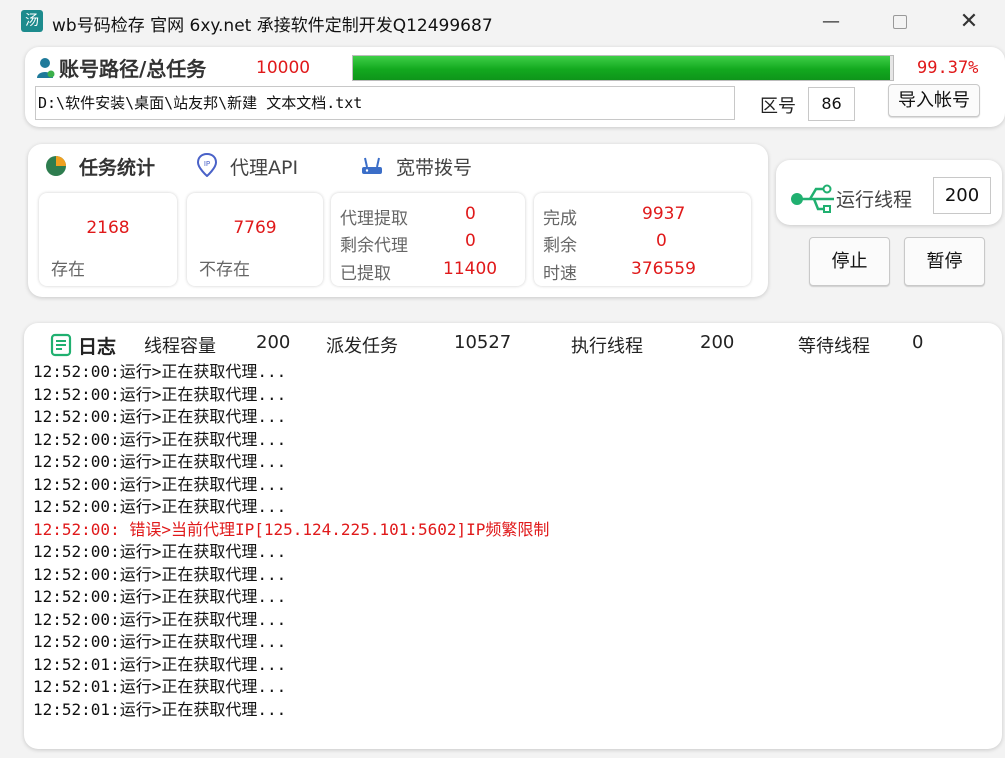  What do you see at coordinates (661, 241) in the screenshot?
I see `remaining-value: 0` at bounding box center [661, 241].